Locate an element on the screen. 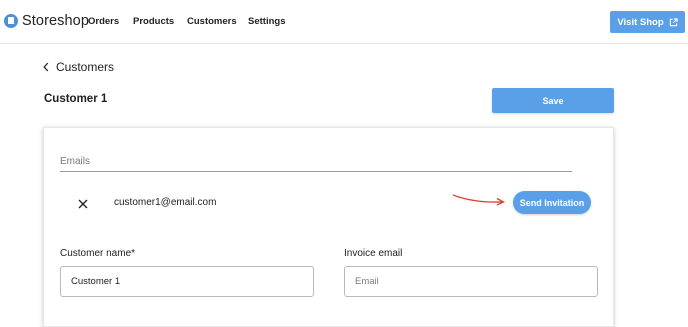  chevron-left-icon is located at coordinates (46, 67).